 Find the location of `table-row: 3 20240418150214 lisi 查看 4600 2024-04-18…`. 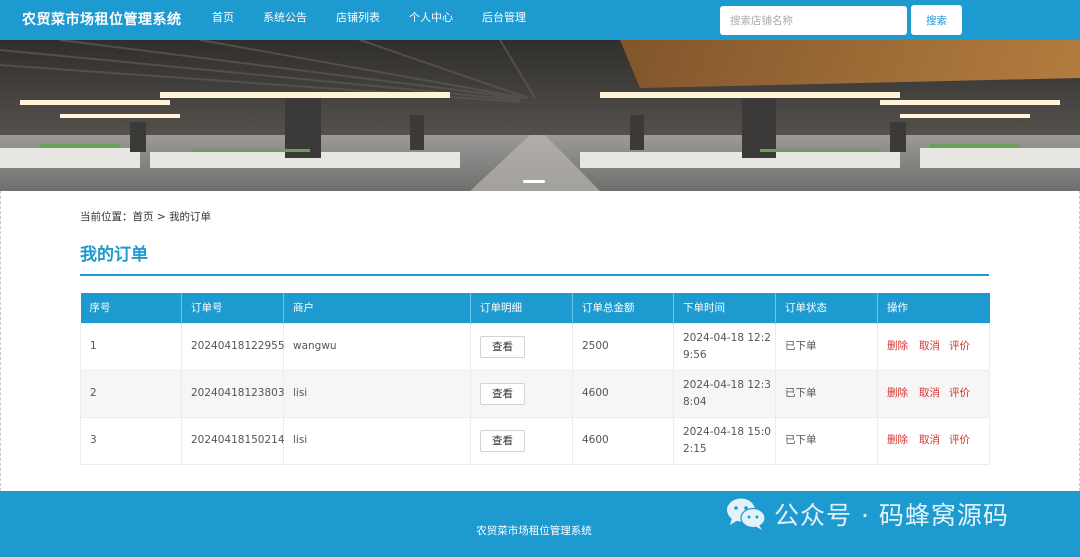

table-row: 3 20240418150214 lisi 查看 4600 2024-04-18… is located at coordinates (535, 440).